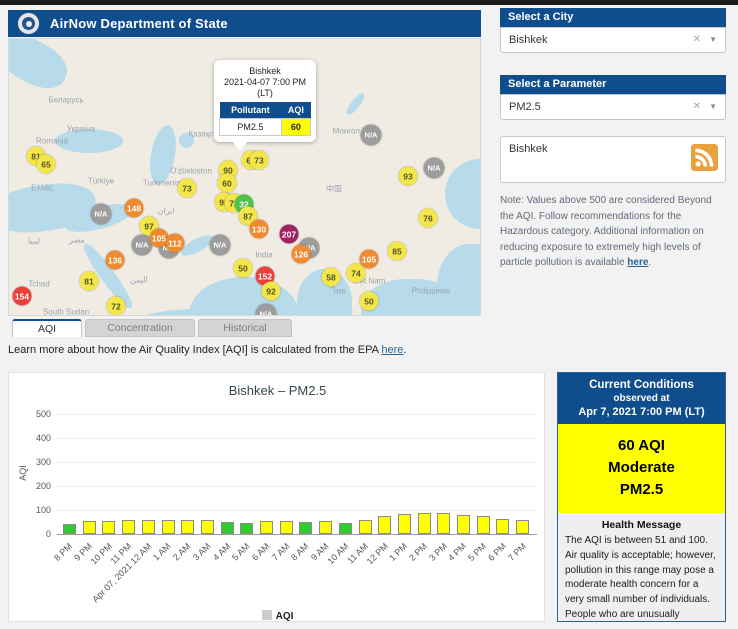 The image size is (738, 629). I want to click on dept-of-state-seal-icon, so click(28, 23).